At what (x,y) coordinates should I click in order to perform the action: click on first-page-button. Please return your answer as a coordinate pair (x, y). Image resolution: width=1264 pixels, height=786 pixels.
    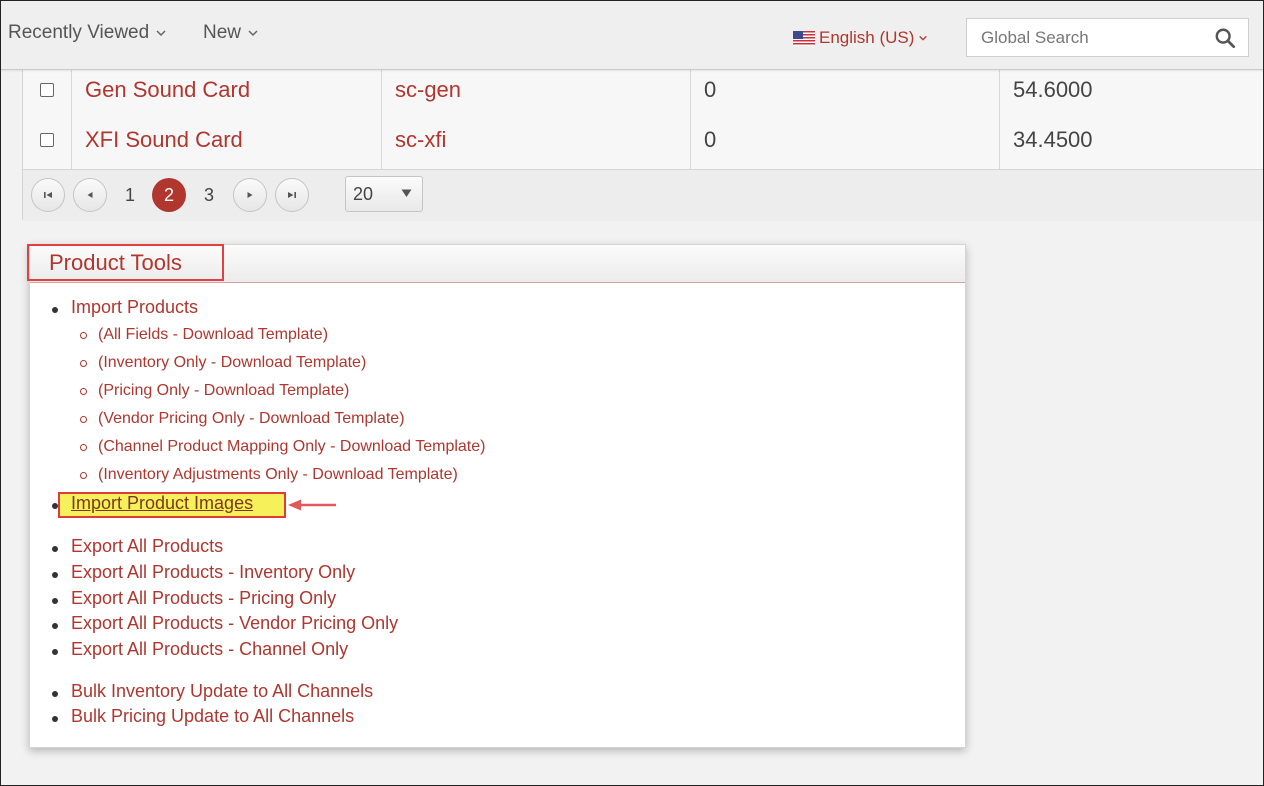
    Looking at the image, I should click on (48, 195).